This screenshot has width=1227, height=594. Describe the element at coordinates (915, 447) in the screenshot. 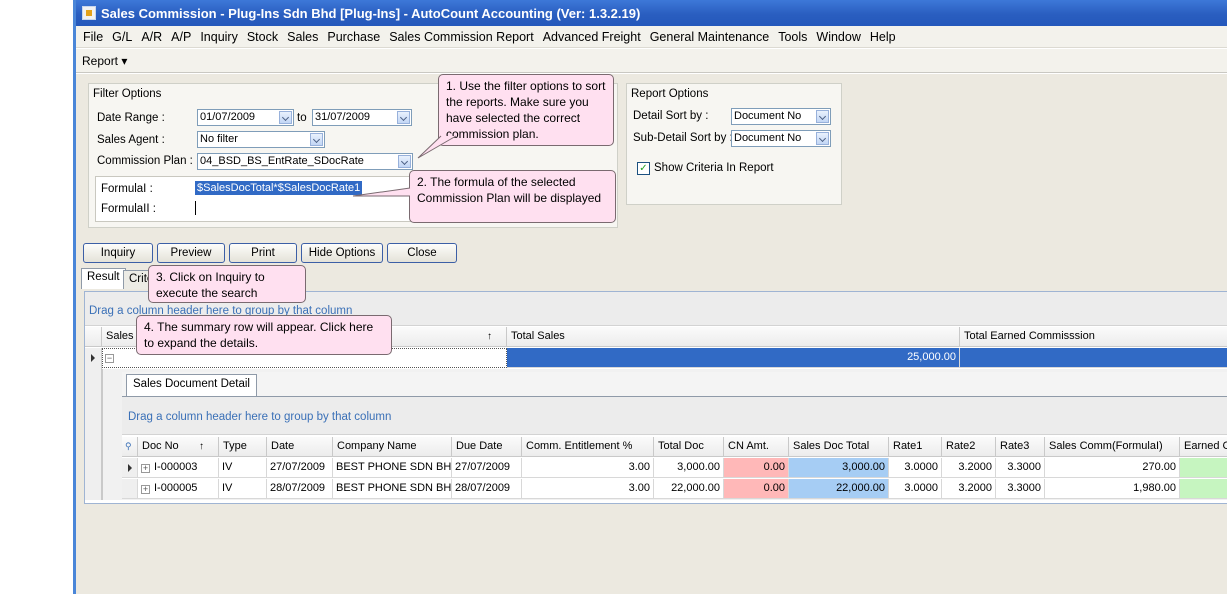

I see `col-header-rate1: Rate1` at that location.